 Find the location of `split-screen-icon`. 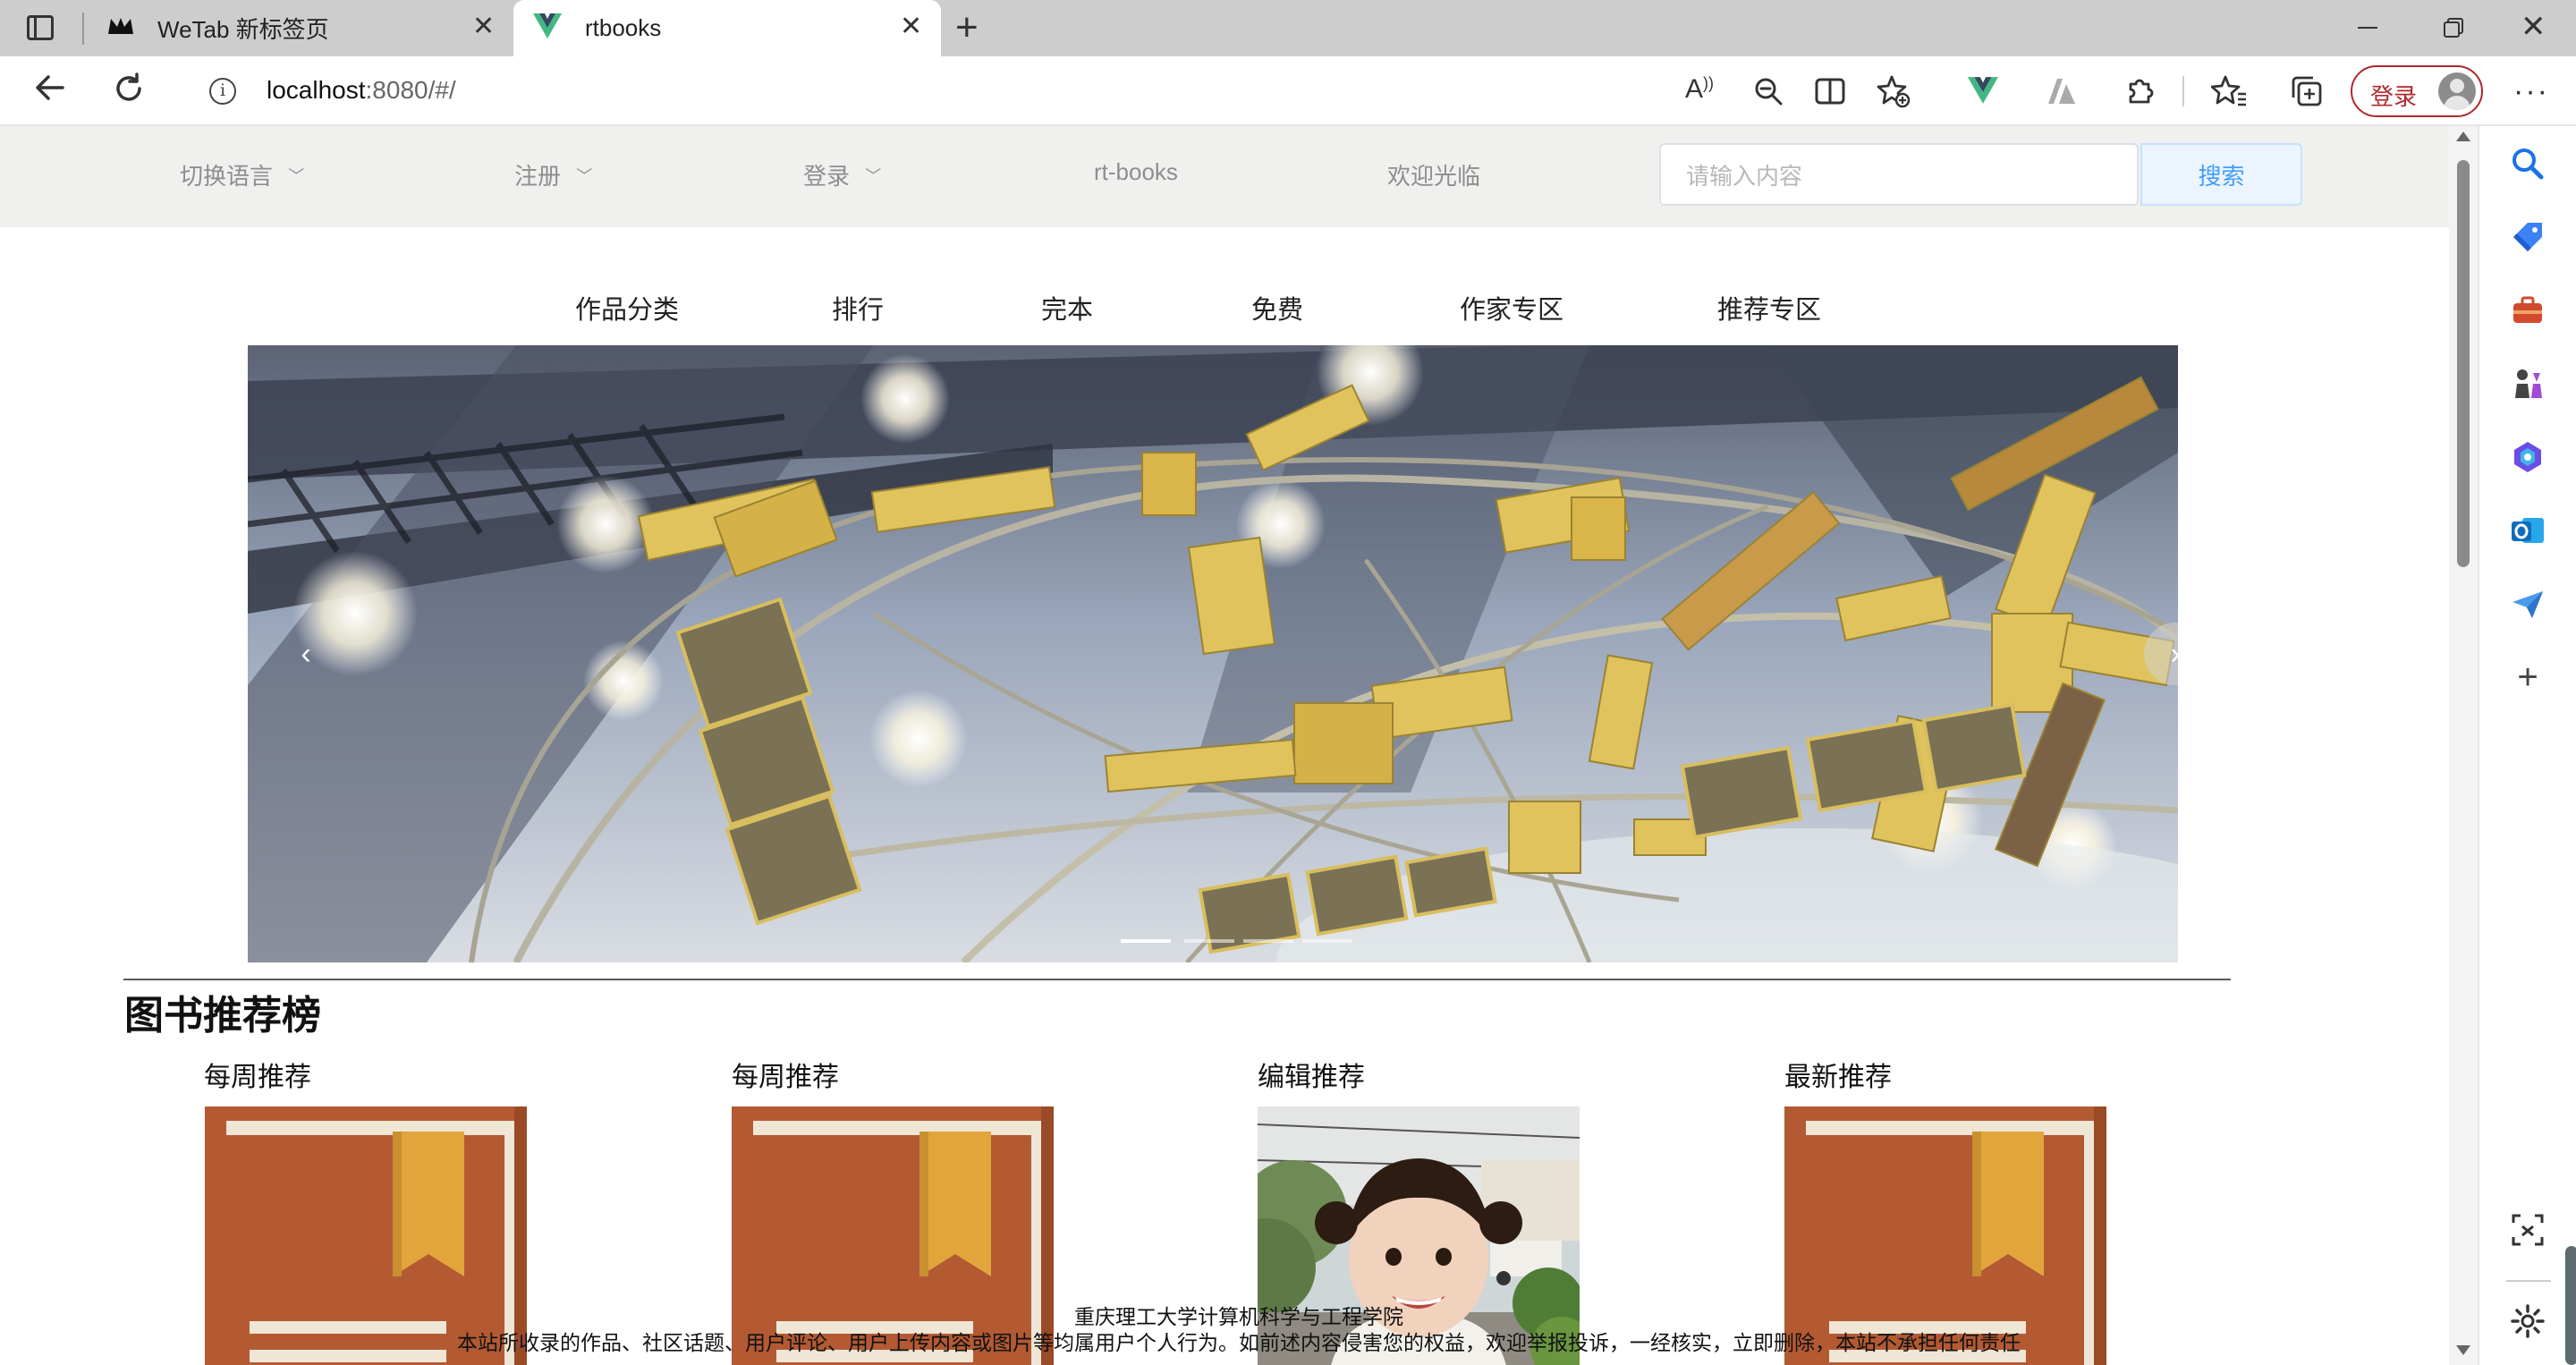

split-screen-icon is located at coordinates (1830, 93).